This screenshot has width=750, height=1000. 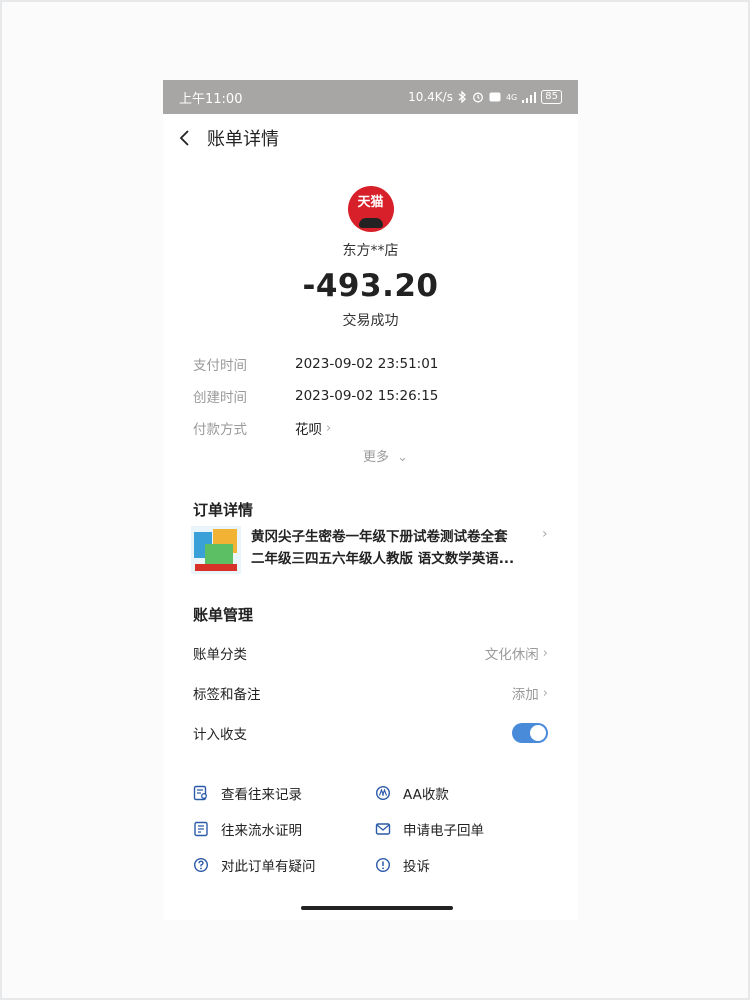 What do you see at coordinates (220, 735) in the screenshot?
I see `count-in-balance-label: 计入收支` at bounding box center [220, 735].